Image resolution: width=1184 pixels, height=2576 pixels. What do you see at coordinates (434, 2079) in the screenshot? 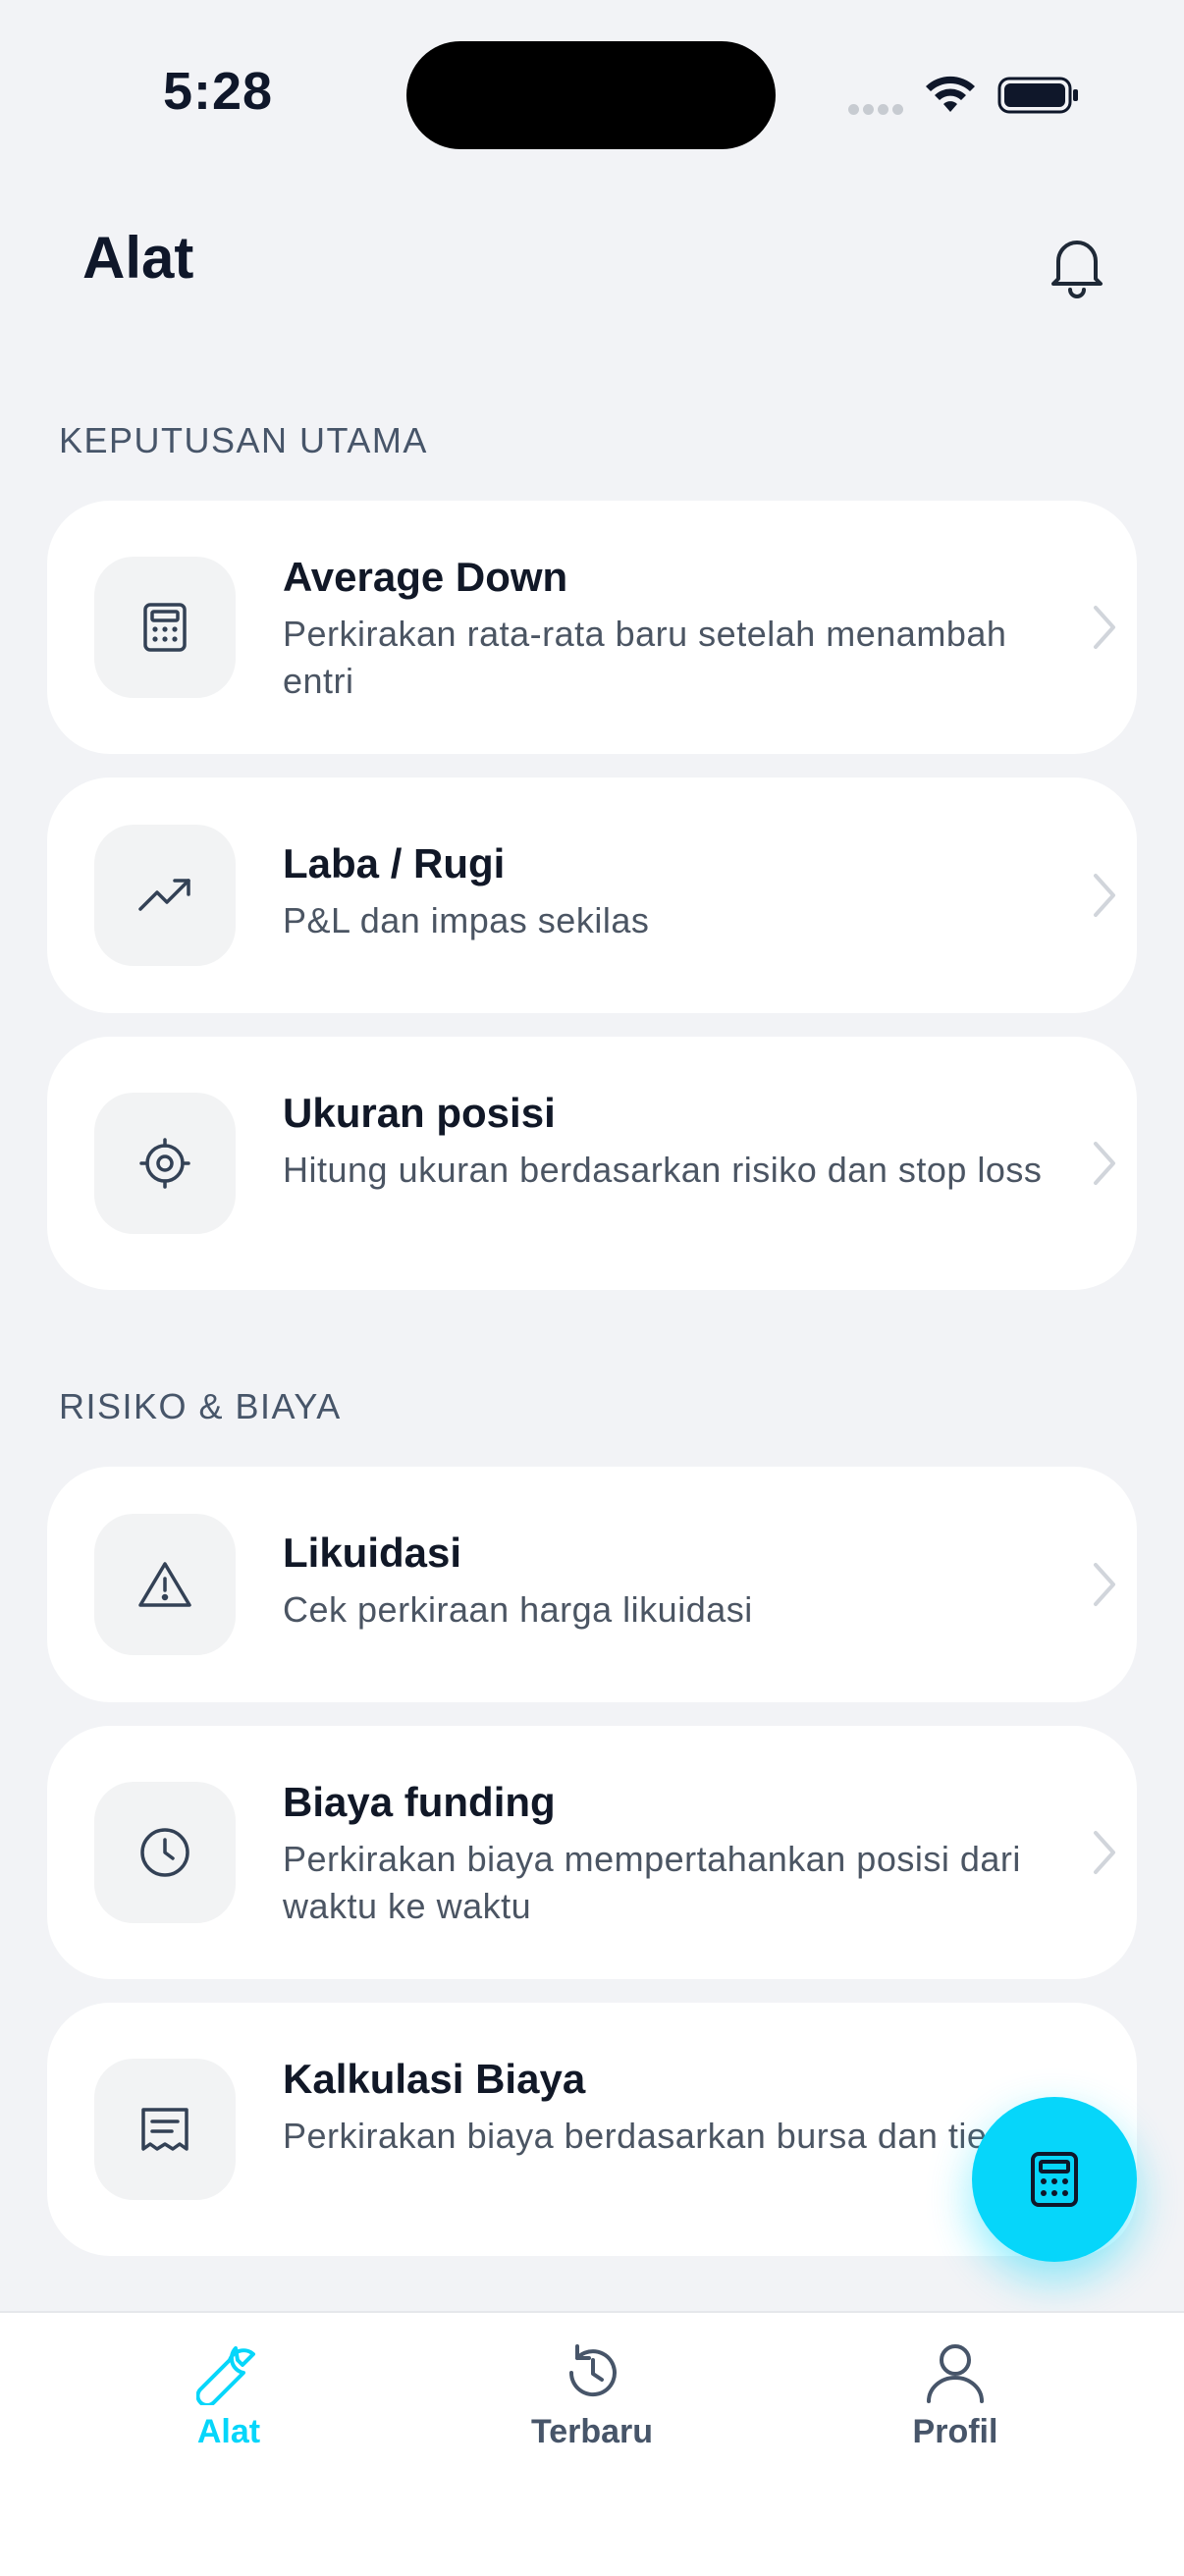
I see `tool-title: Kalkulasi Biaya` at bounding box center [434, 2079].